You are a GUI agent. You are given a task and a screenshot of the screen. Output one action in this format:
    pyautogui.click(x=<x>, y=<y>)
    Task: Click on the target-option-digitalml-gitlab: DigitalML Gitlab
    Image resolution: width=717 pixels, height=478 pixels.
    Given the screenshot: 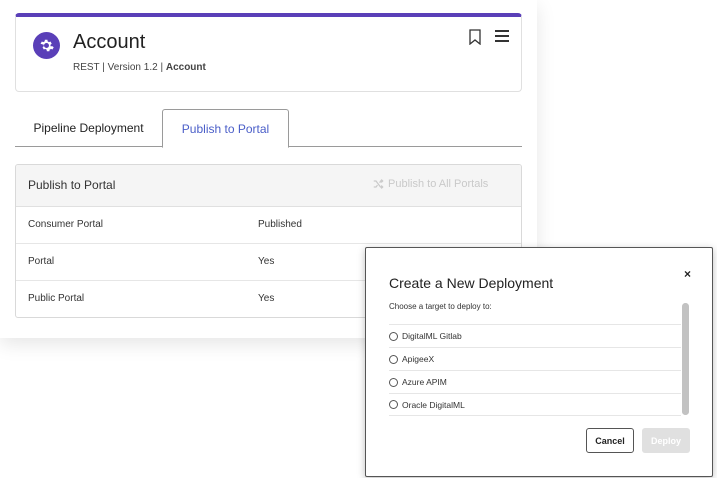 What is the action you would take?
    pyautogui.click(x=535, y=335)
    